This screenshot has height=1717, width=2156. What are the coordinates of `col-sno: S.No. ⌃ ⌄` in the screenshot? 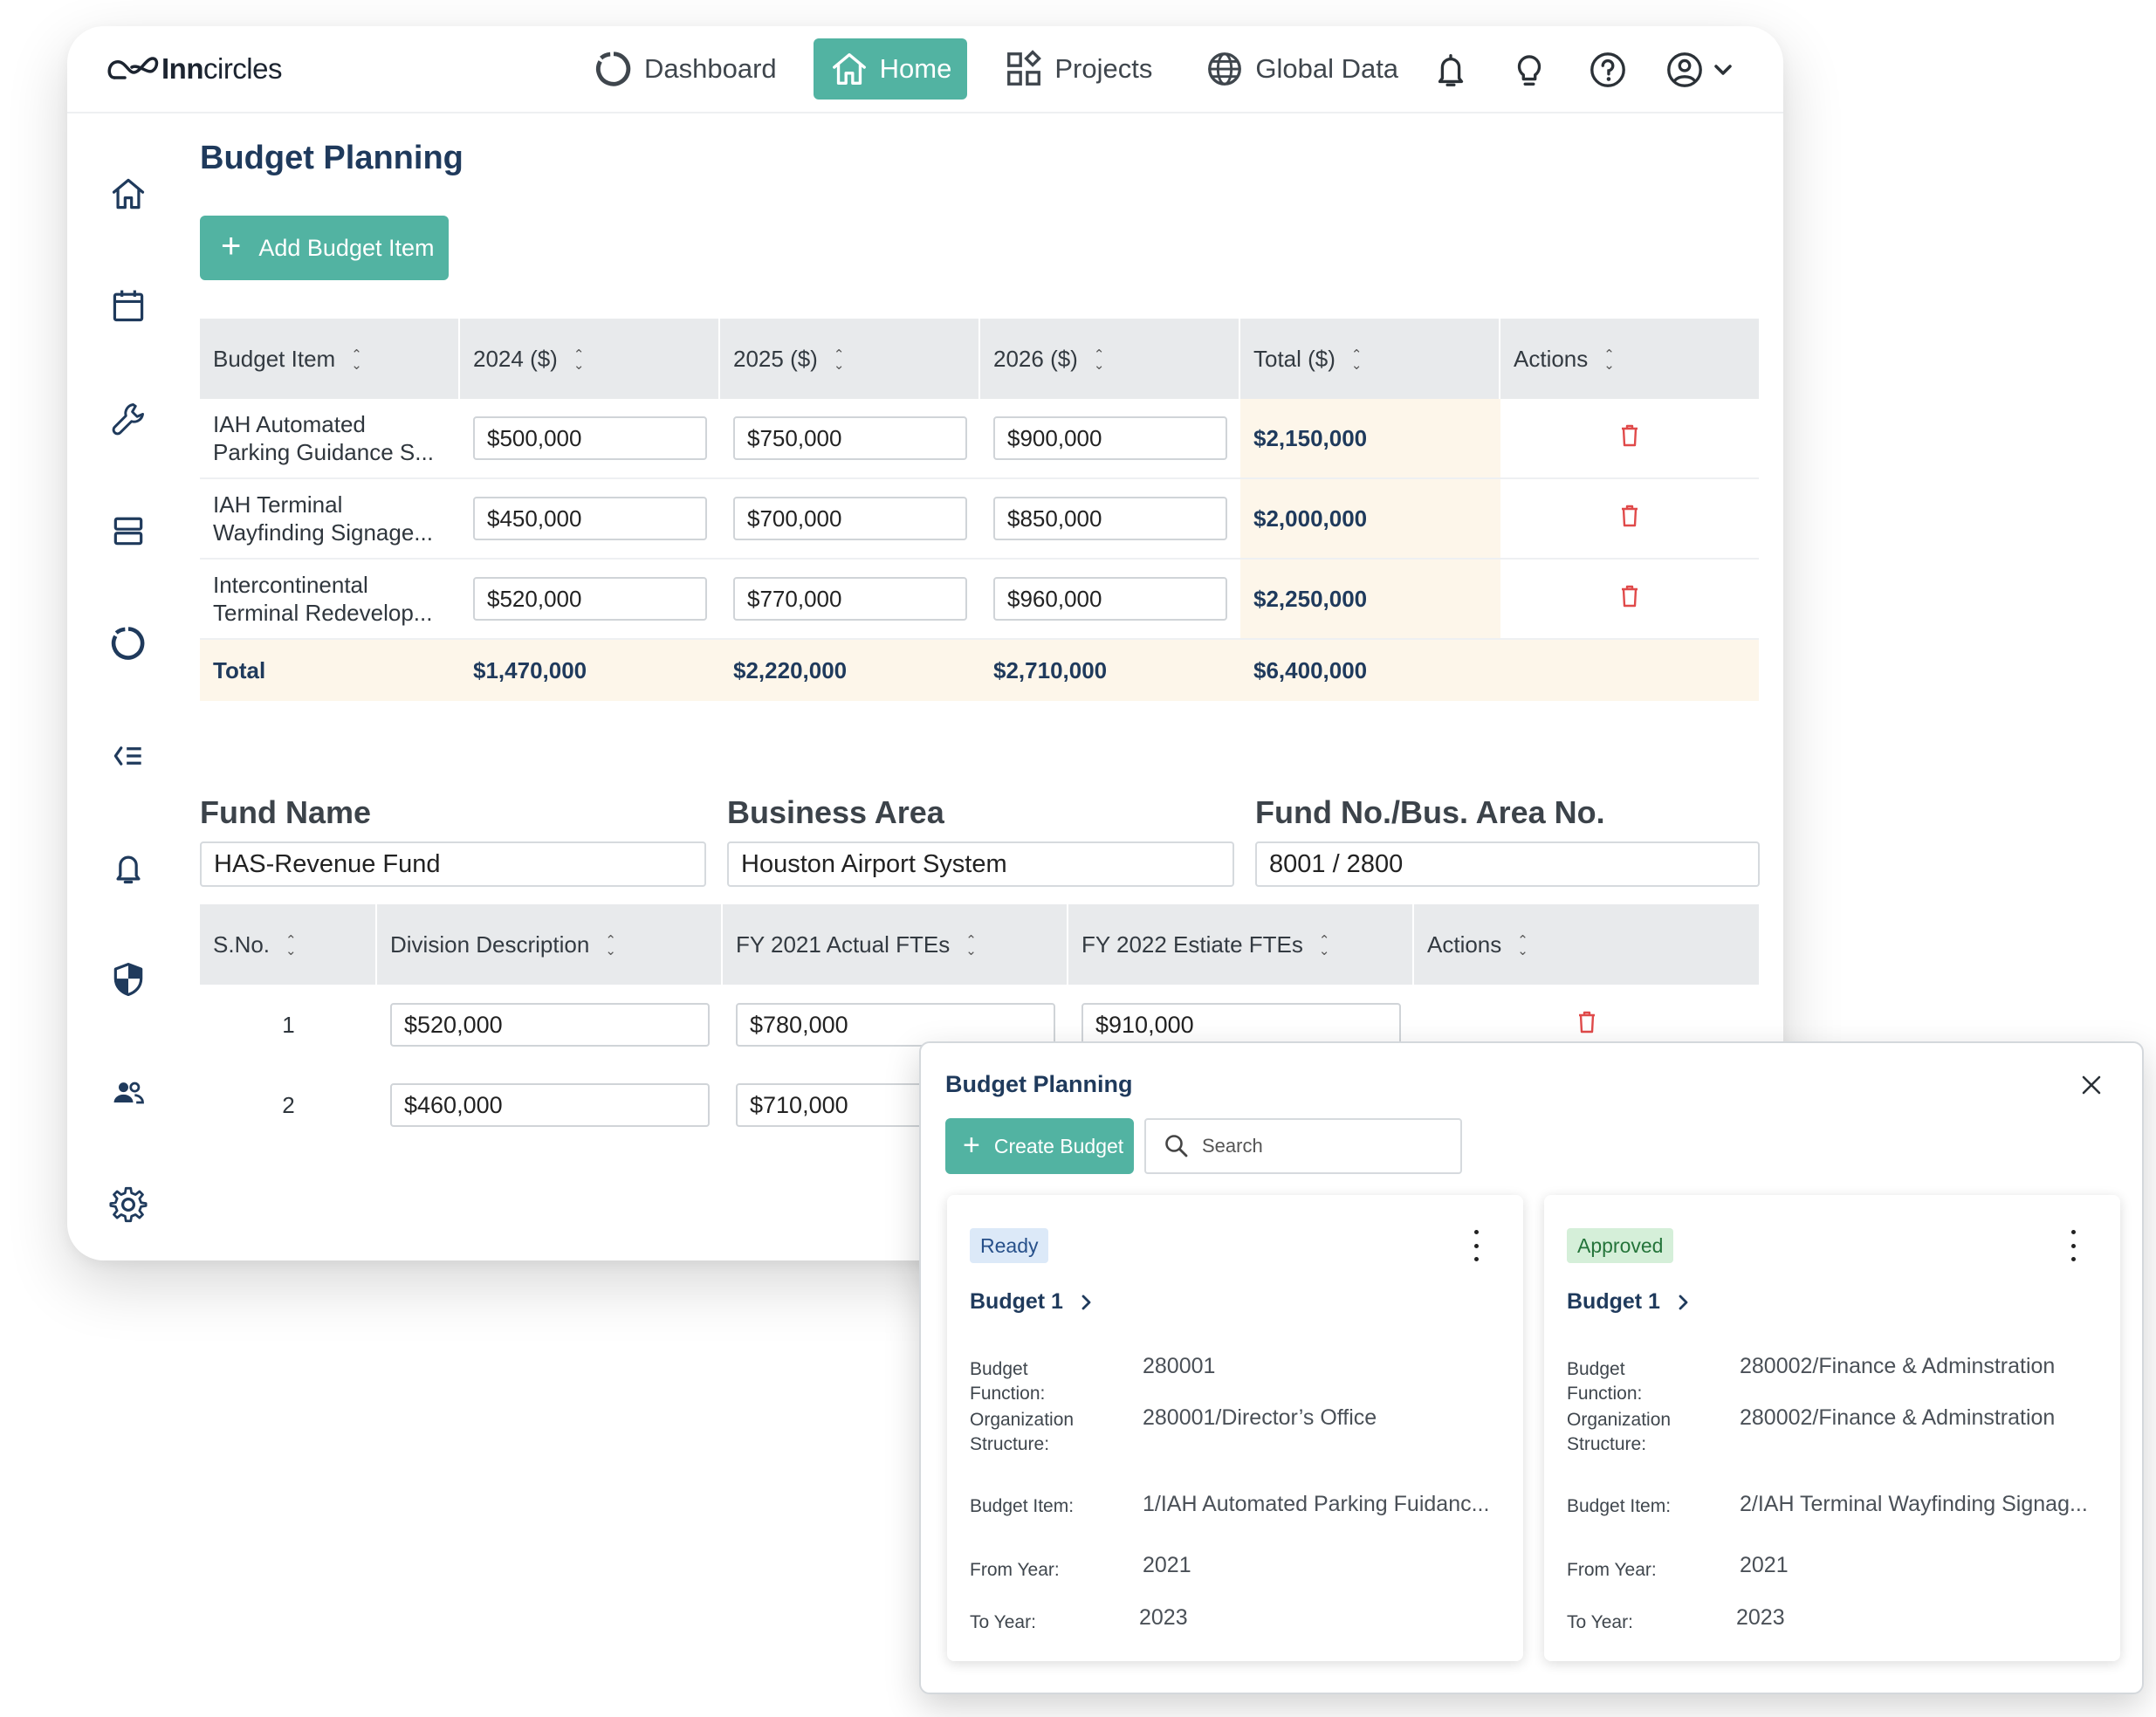 It's located at (288, 944).